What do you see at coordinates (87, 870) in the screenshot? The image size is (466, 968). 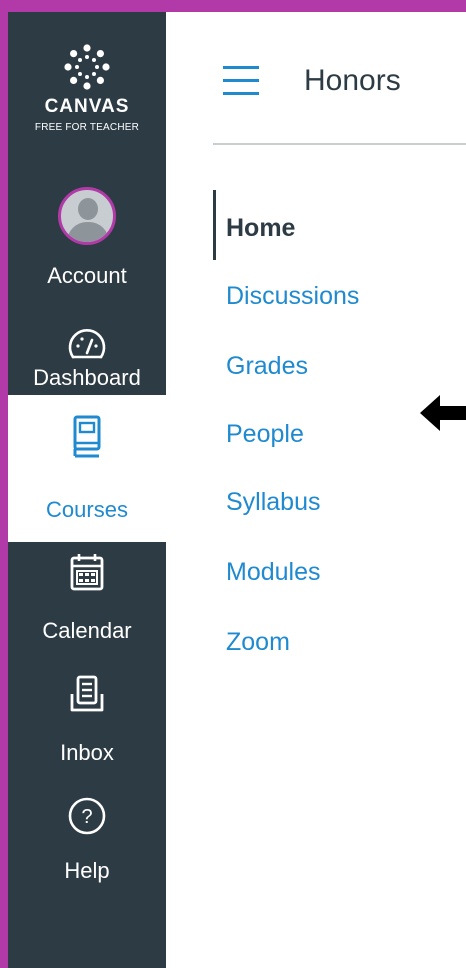 I see `global-nav-label: Help` at bounding box center [87, 870].